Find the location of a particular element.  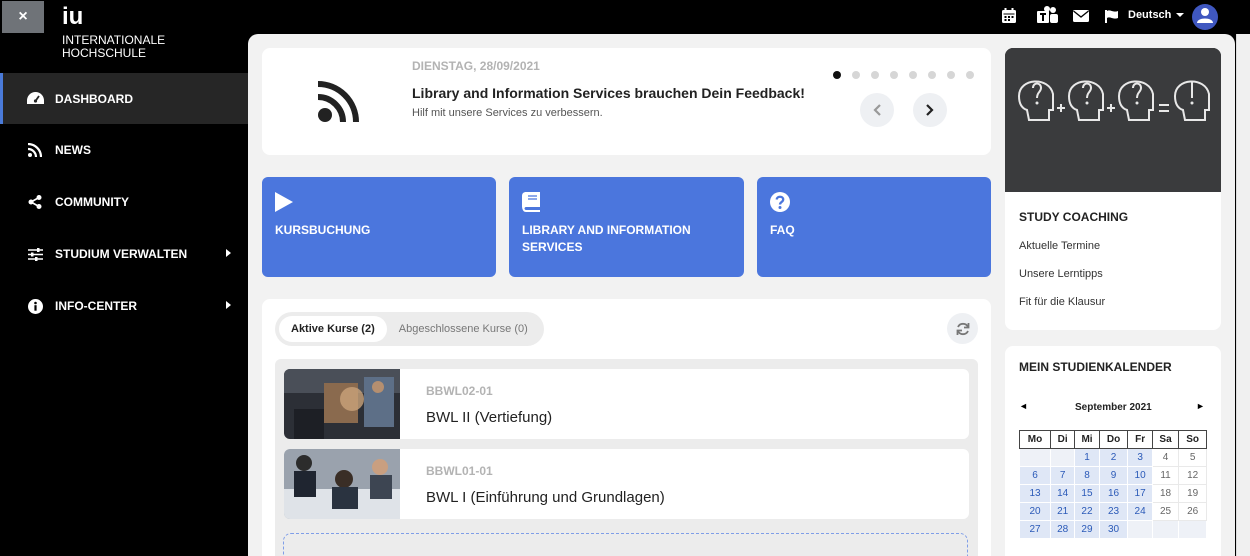

coaching-link-klausur: Fit für die Klausur is located at coordinates (1062, 302).